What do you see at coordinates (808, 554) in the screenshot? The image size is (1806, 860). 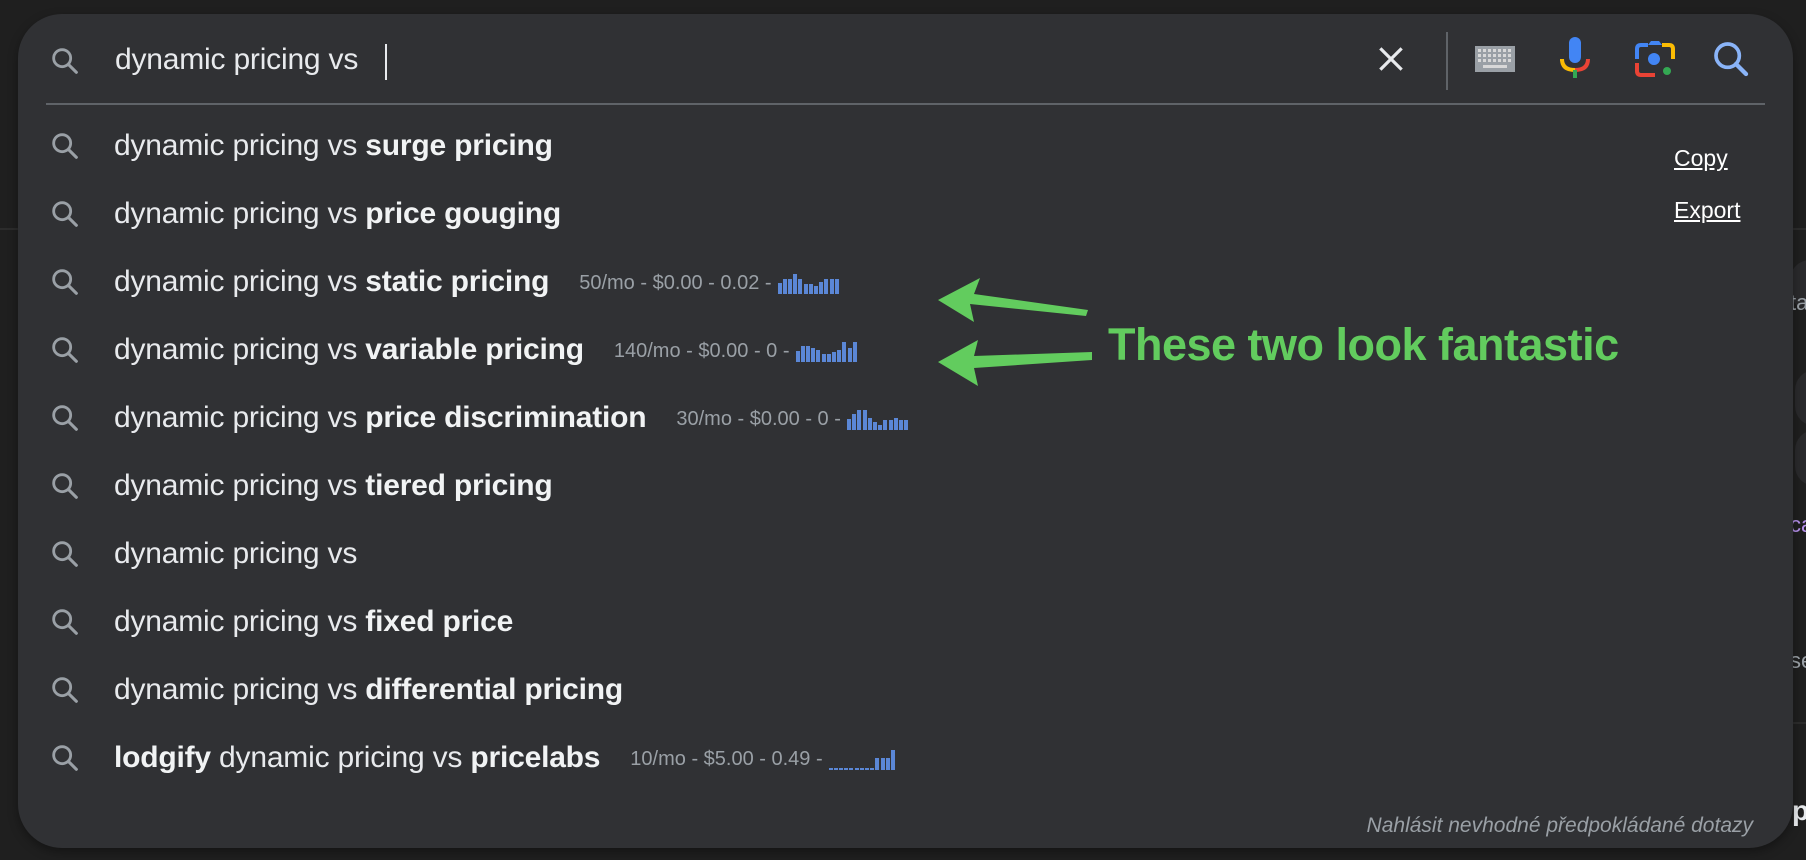 I see `suggestion-item: dynamic pricing vs` at bounding box center [808, 554].